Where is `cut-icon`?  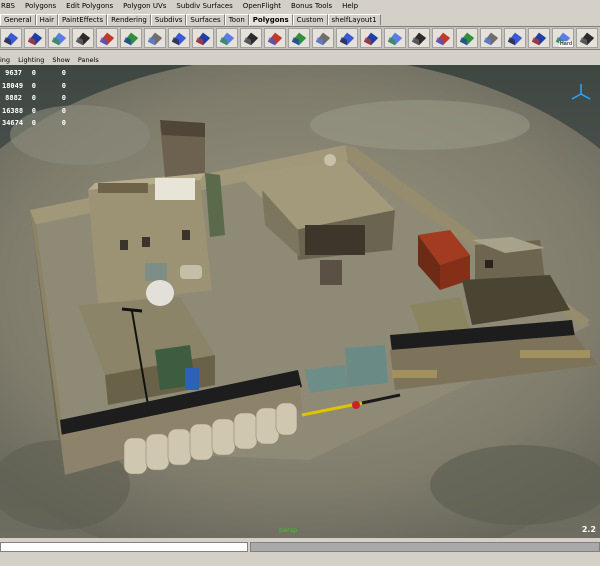
cut-icon is located at coordinates (491, 38).